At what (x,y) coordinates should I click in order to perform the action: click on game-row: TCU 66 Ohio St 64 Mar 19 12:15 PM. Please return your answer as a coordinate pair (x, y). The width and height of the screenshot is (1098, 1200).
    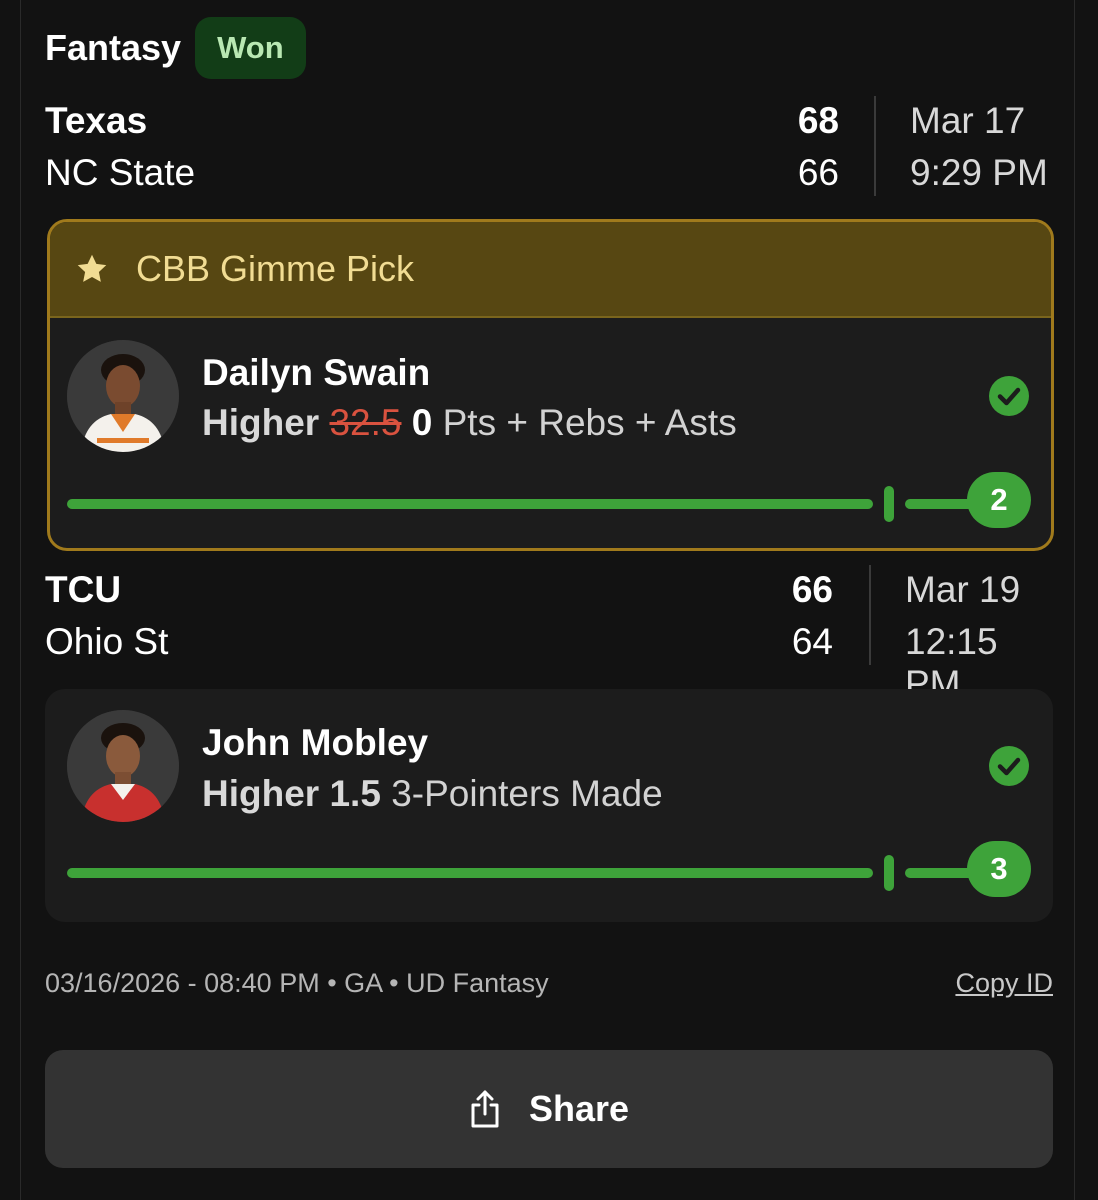
    Looking at the image, I should click on (549, 634).